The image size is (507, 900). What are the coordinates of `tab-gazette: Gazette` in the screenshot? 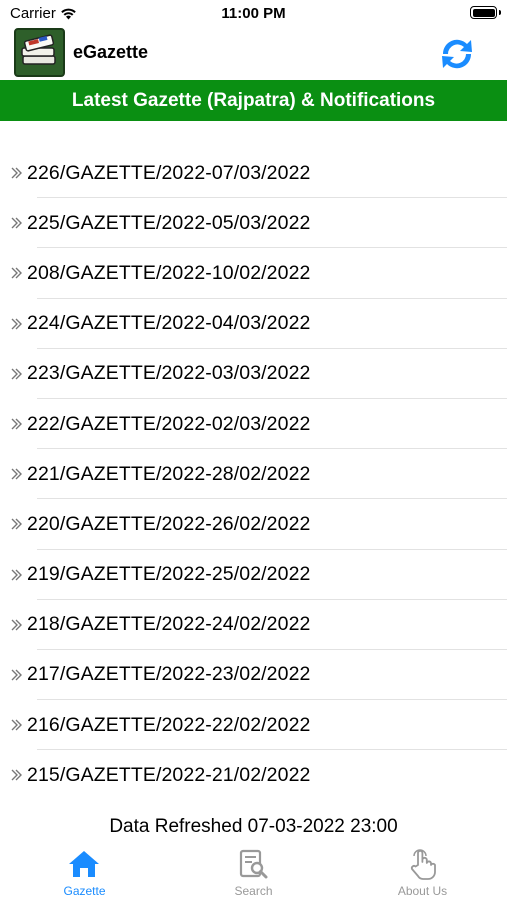 It's located at (84, 871).